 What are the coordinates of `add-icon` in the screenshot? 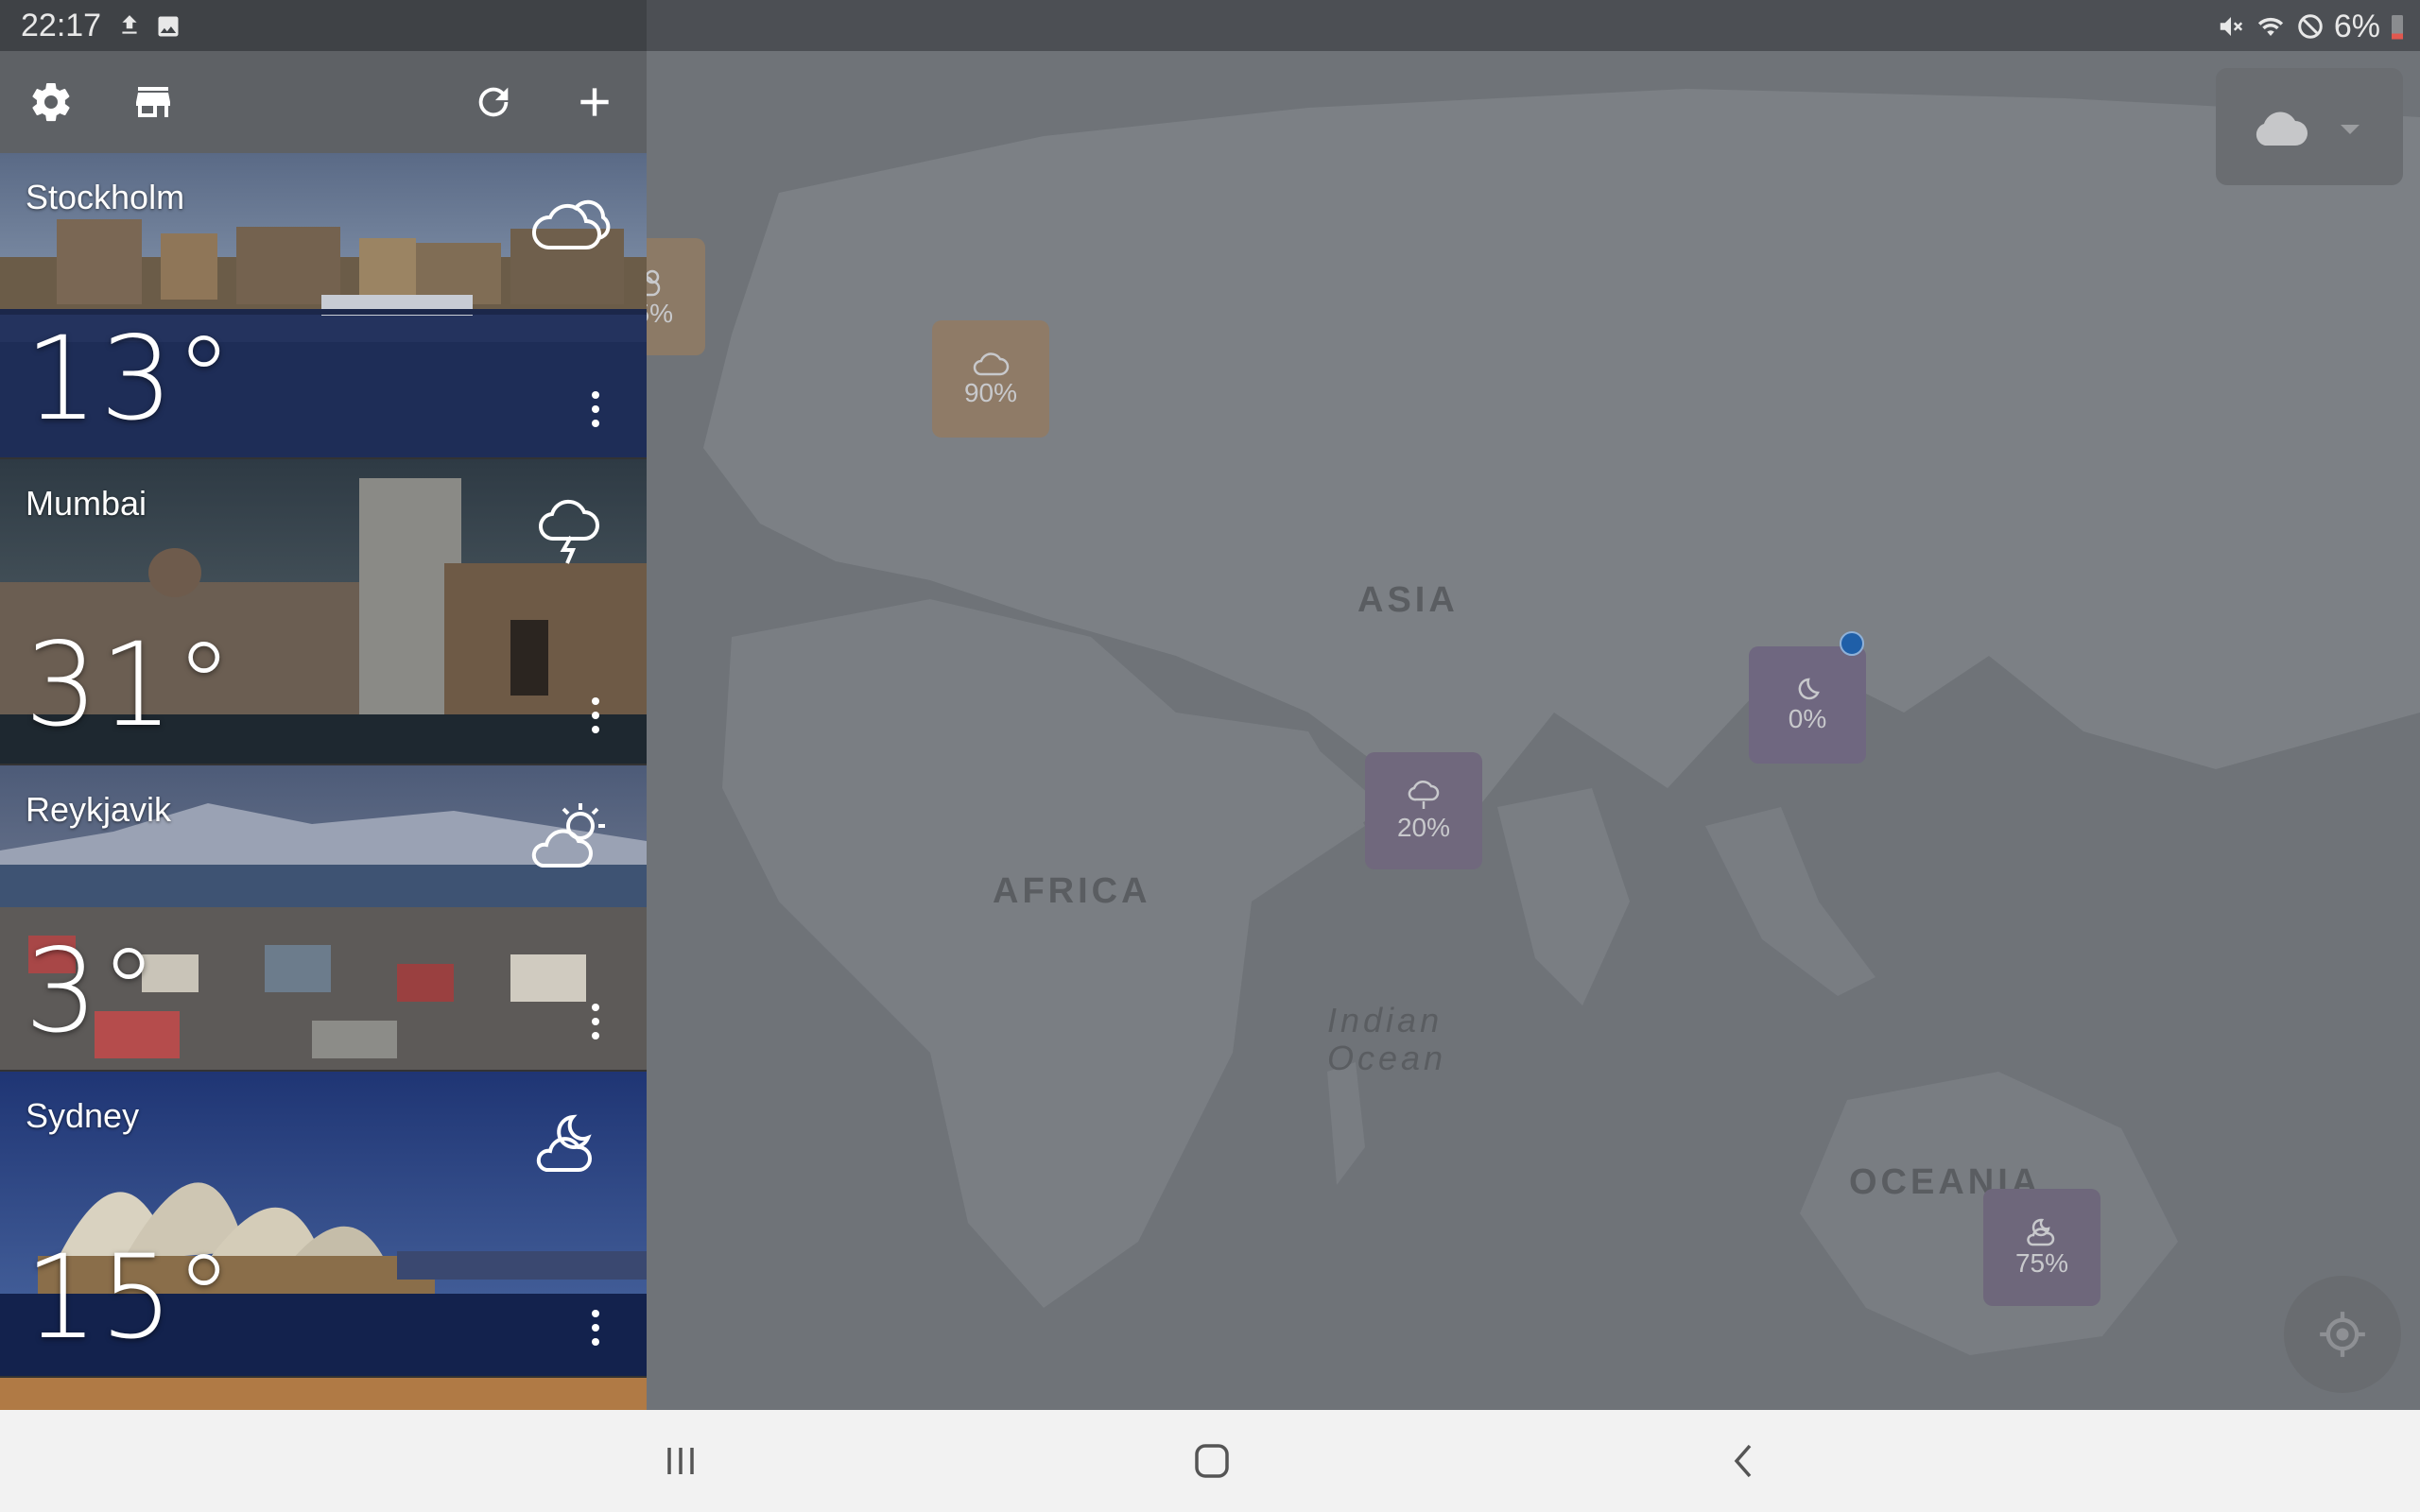 It's located at (594, 102).